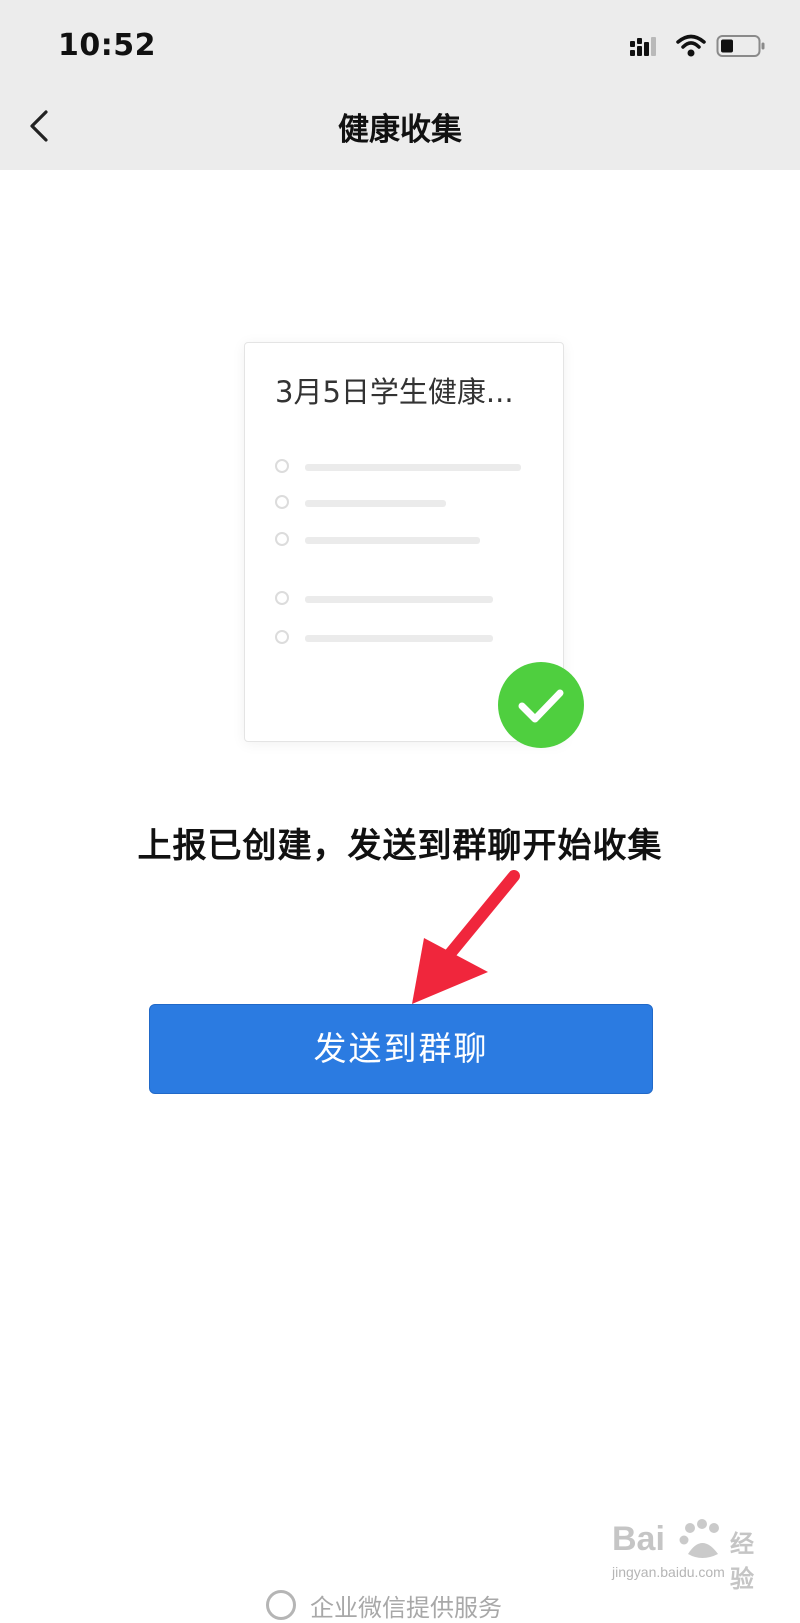 The image size is (800, 1623). What do you see at coordinates (466, 937) in the screenshot?
I see `annotation-arrow-icon` at bounding box center [466, 937].